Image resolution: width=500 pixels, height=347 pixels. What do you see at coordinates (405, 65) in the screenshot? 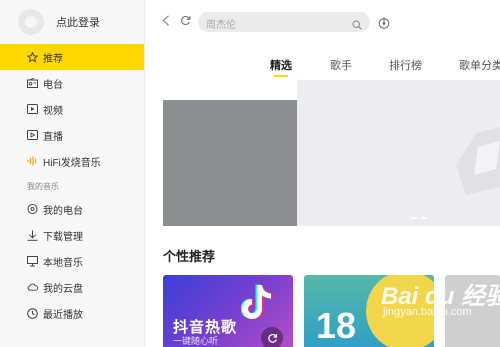
I see `tab-charts: 排行榜` at bounding box center [405, 65].